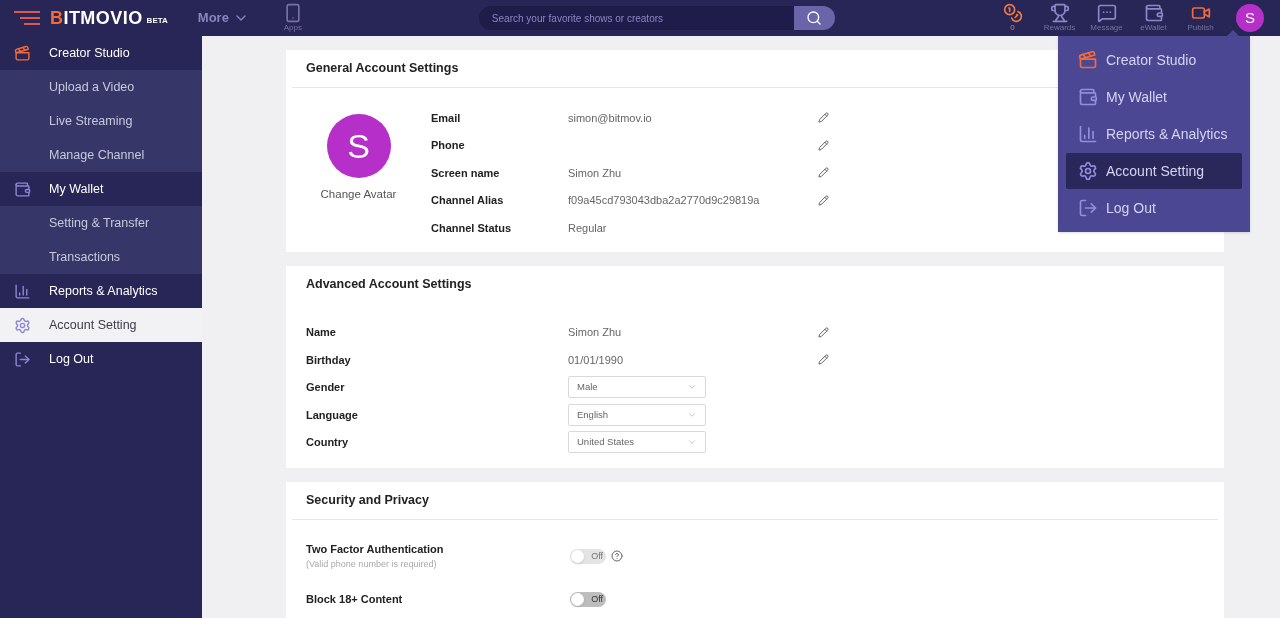 The image size is (1280, 618). Describe the element at coordinates (596, 360) in the screenshot. I see `field-value: 01/01/1990` at that location.